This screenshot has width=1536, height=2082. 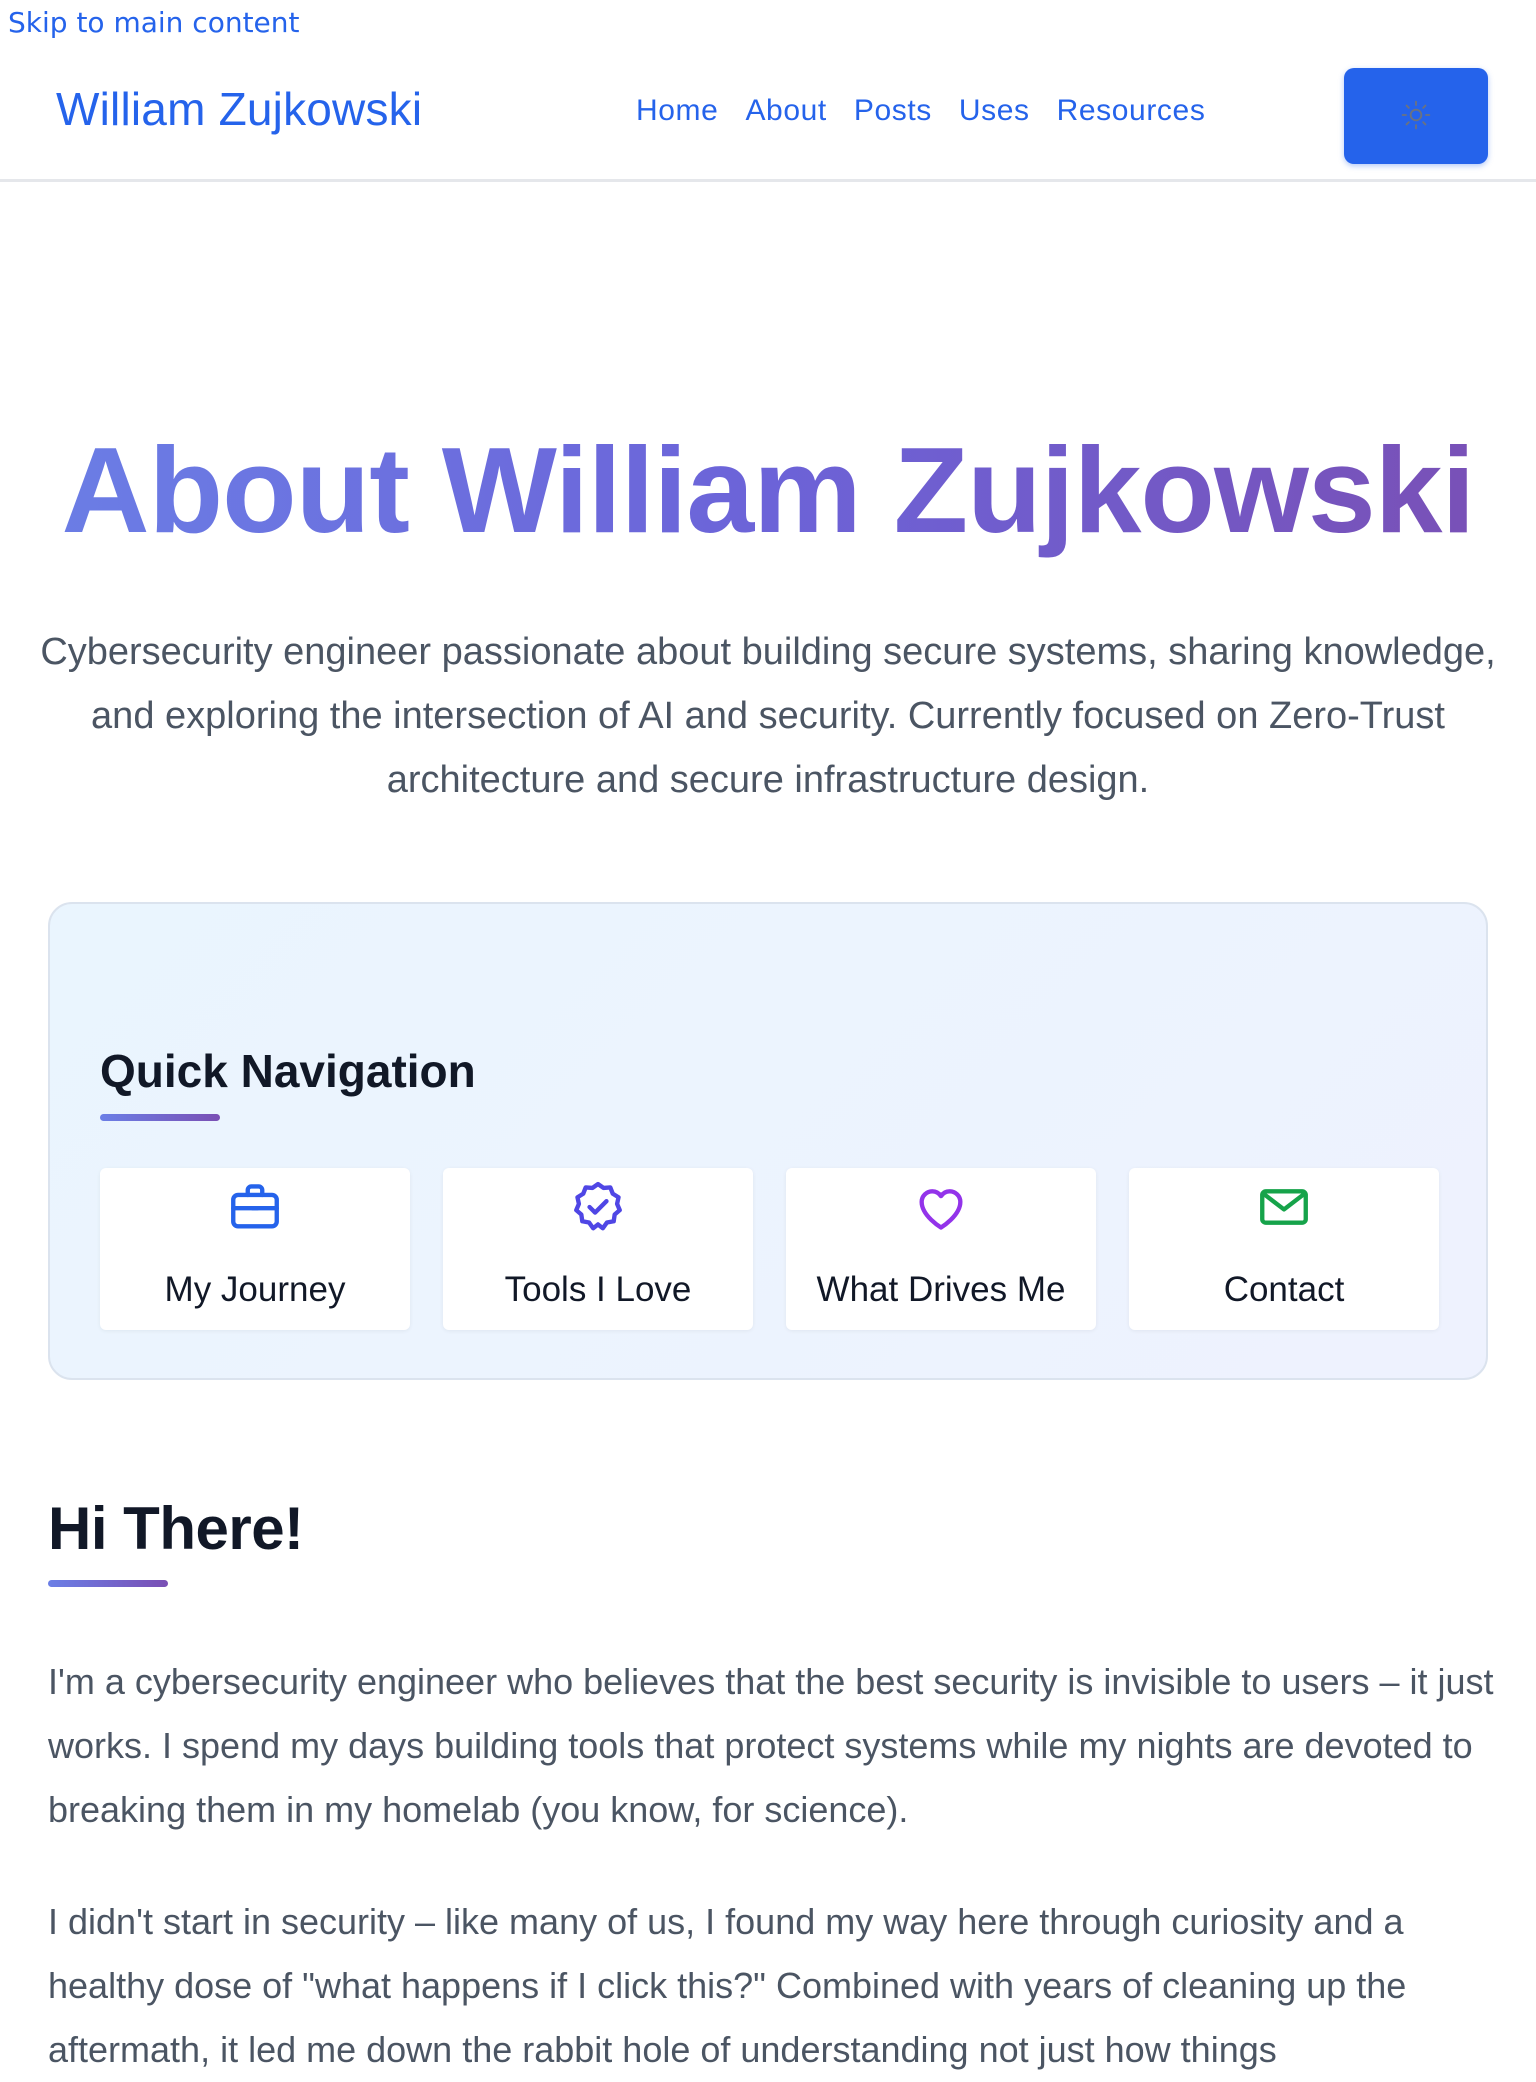 What do you see at coordinates (677, 111) in the screenshot?
I see `nav-home: Home` at bounding box center [677, 111].